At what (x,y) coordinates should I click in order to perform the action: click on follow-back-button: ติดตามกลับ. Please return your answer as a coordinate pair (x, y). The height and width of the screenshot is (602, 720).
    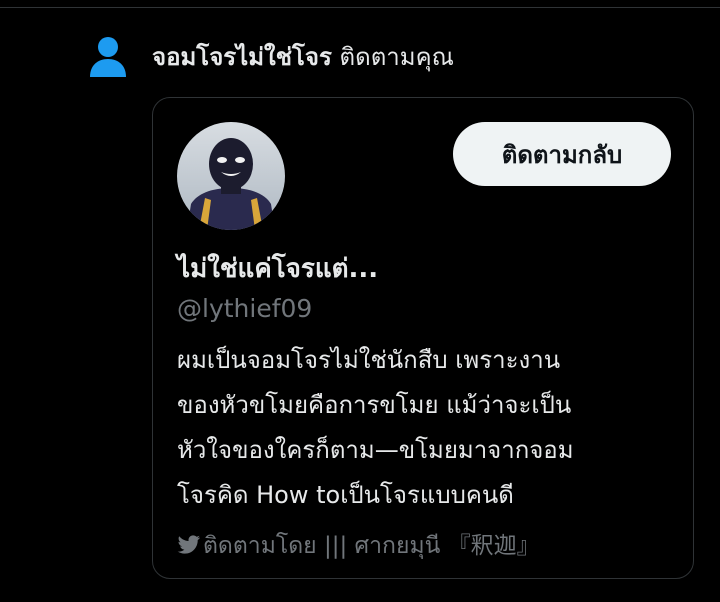
    Looking at the image, I should click on (562, 154).